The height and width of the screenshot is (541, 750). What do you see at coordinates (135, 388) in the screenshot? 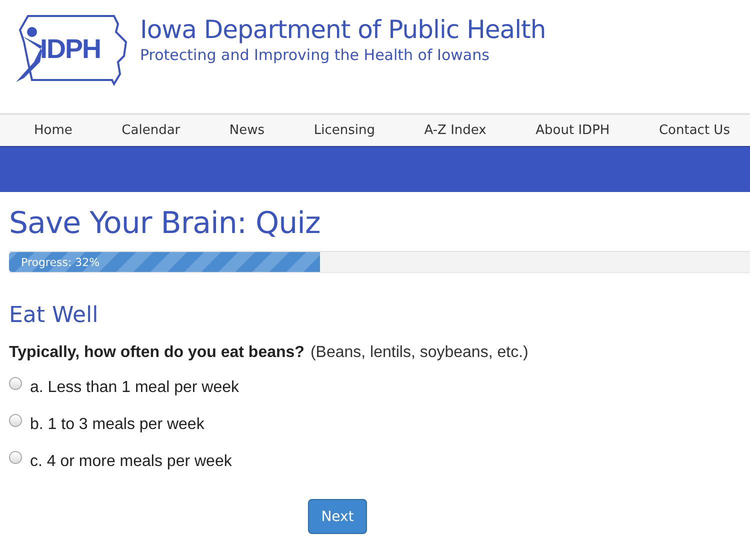
I see `option-label: a. Less than 1 meal per week` at bounding box center [135, 388].